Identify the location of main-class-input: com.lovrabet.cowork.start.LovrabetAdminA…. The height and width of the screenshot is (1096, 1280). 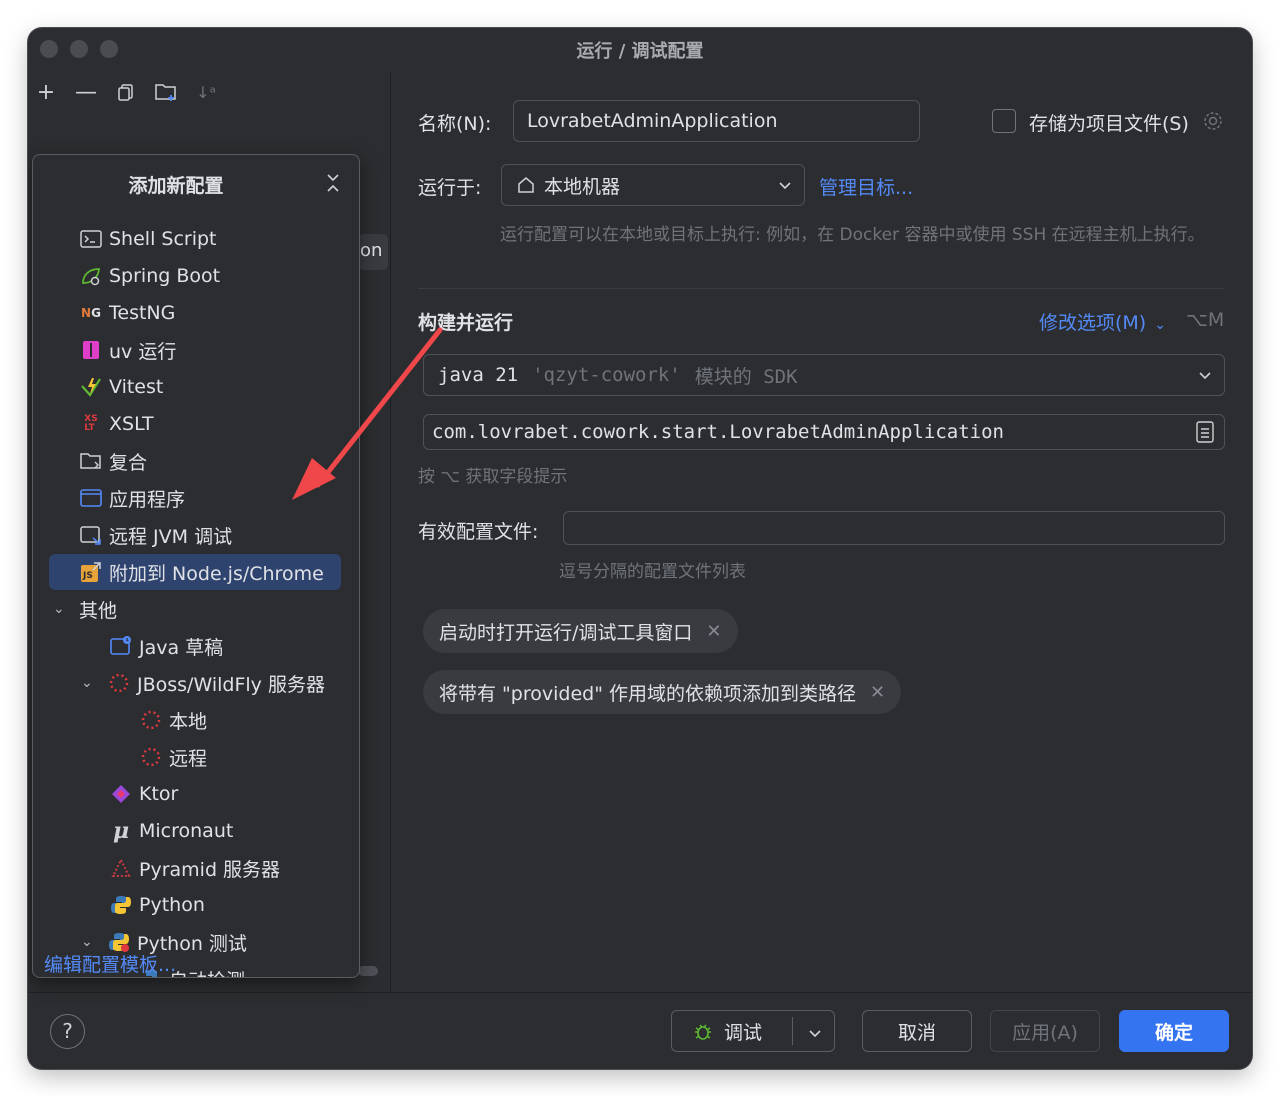
(824, 432).